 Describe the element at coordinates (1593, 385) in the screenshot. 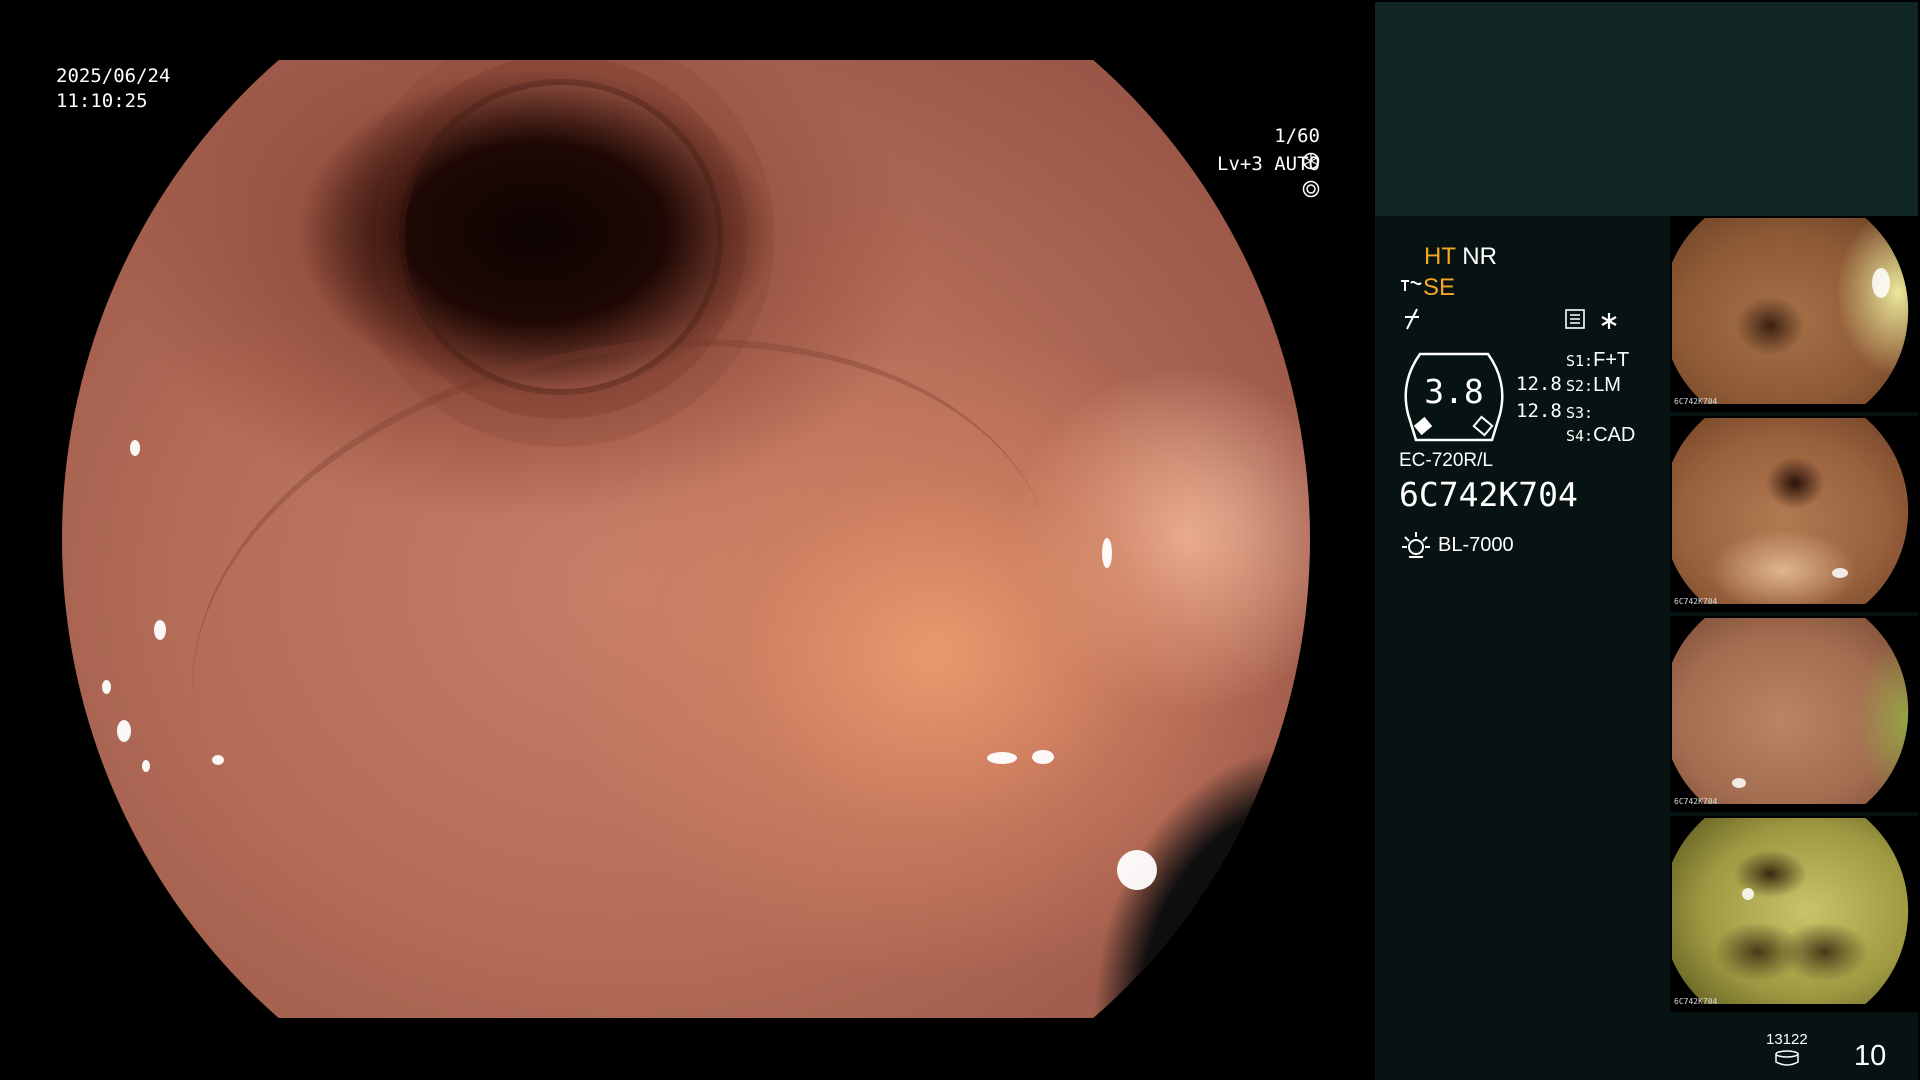

I see `preset-s2: S2:LM` at that location.